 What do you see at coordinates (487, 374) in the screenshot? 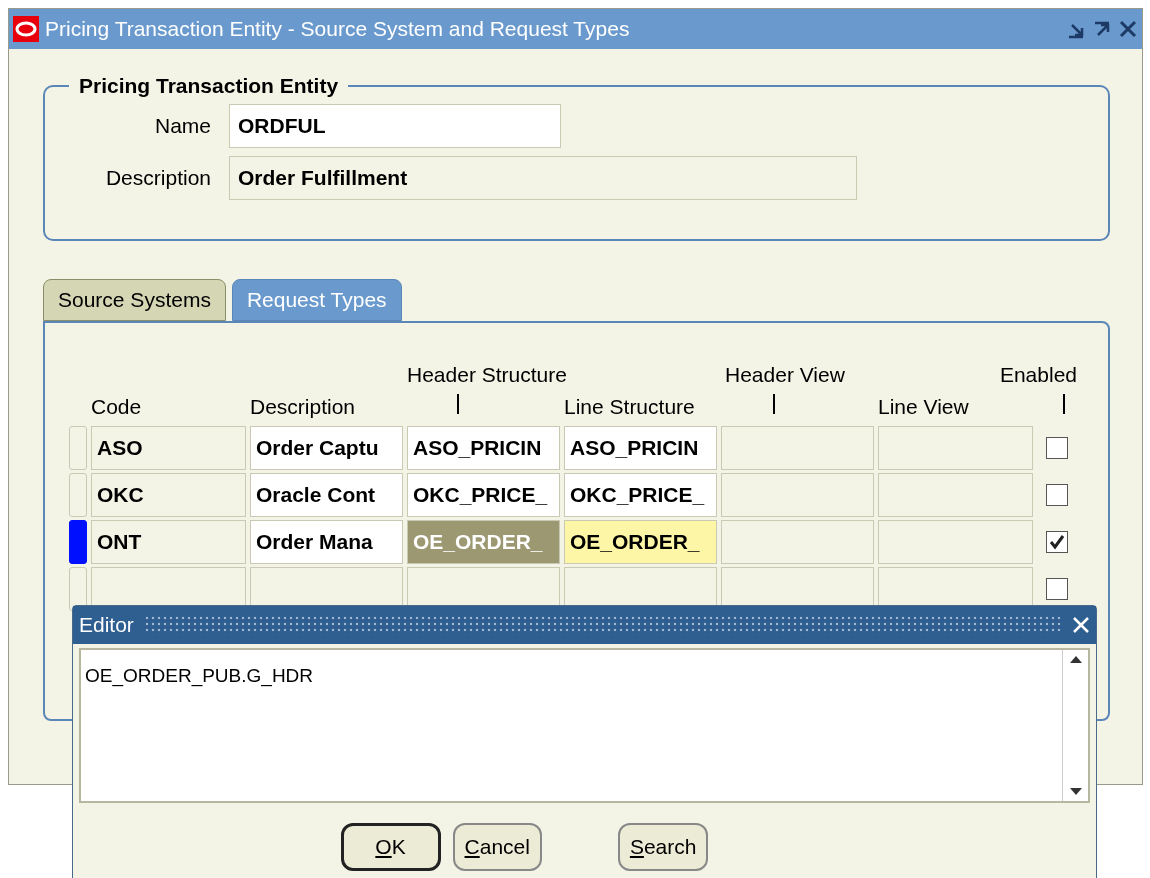
I see `column-header: Header Structure` at bounding box center [487, 374].